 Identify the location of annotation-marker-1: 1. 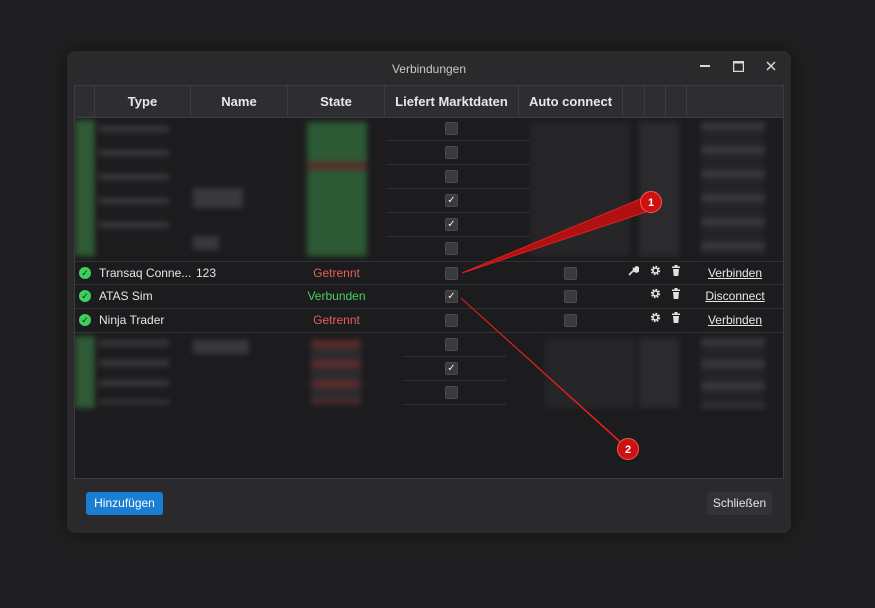
(651, 202).